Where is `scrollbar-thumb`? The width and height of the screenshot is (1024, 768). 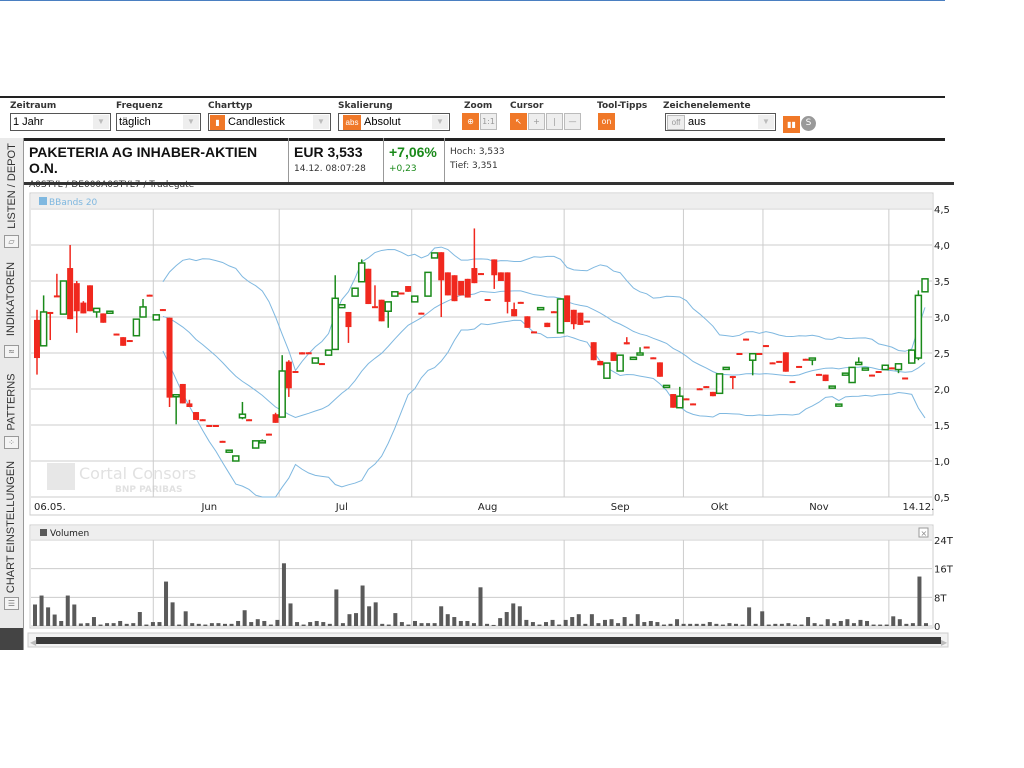 scrollbar-thumb is located at coordinates (488, 640).